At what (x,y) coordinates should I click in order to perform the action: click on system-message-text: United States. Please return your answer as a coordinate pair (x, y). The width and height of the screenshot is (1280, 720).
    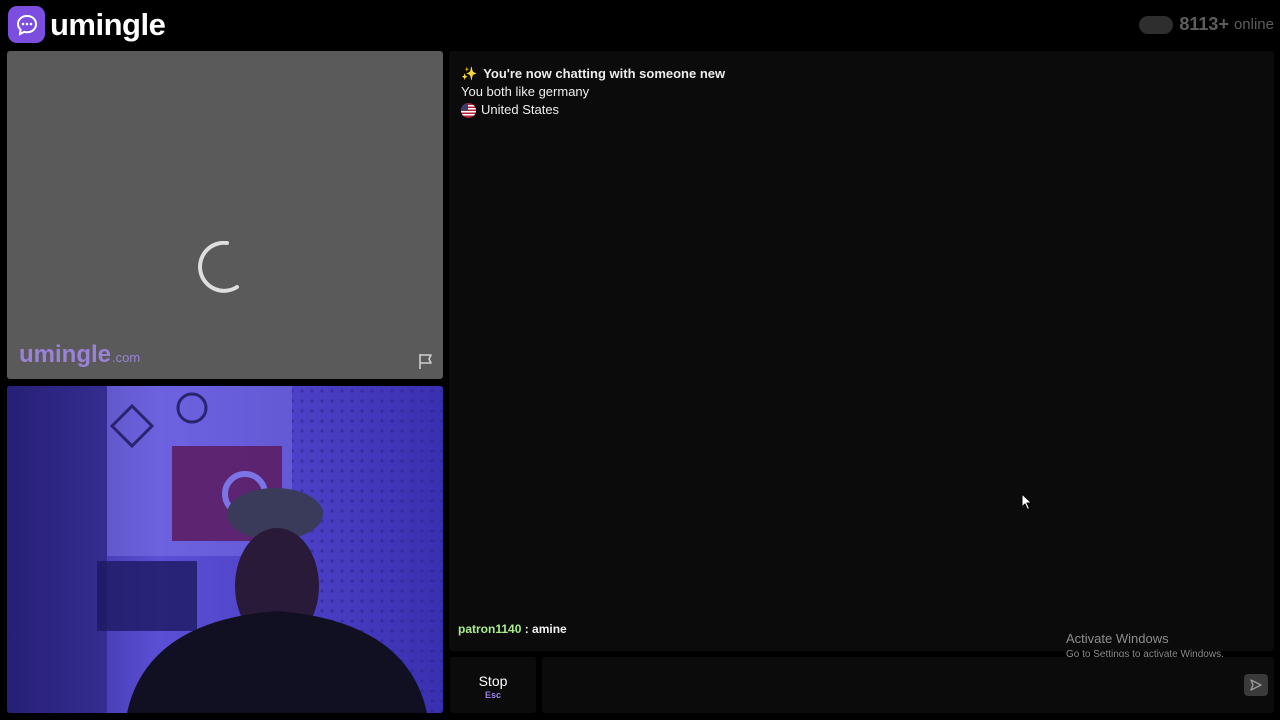
    Looking at the image, I should click on (520, 109).